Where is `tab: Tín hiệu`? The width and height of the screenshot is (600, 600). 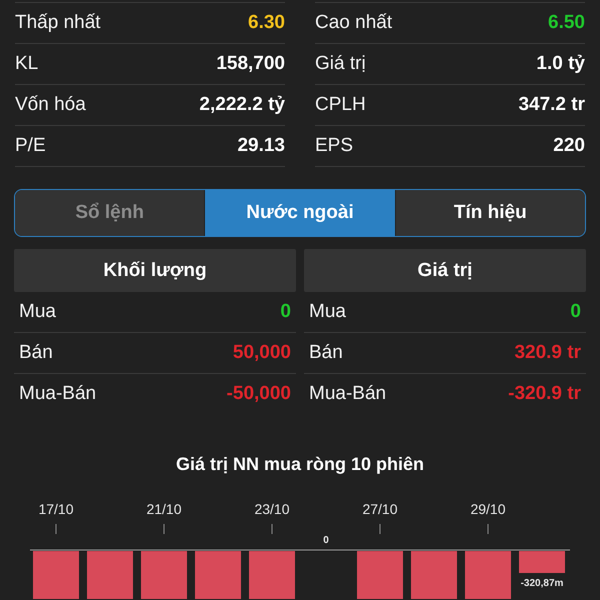 tab: Tín hiệu is located at coordinates (489, 213).